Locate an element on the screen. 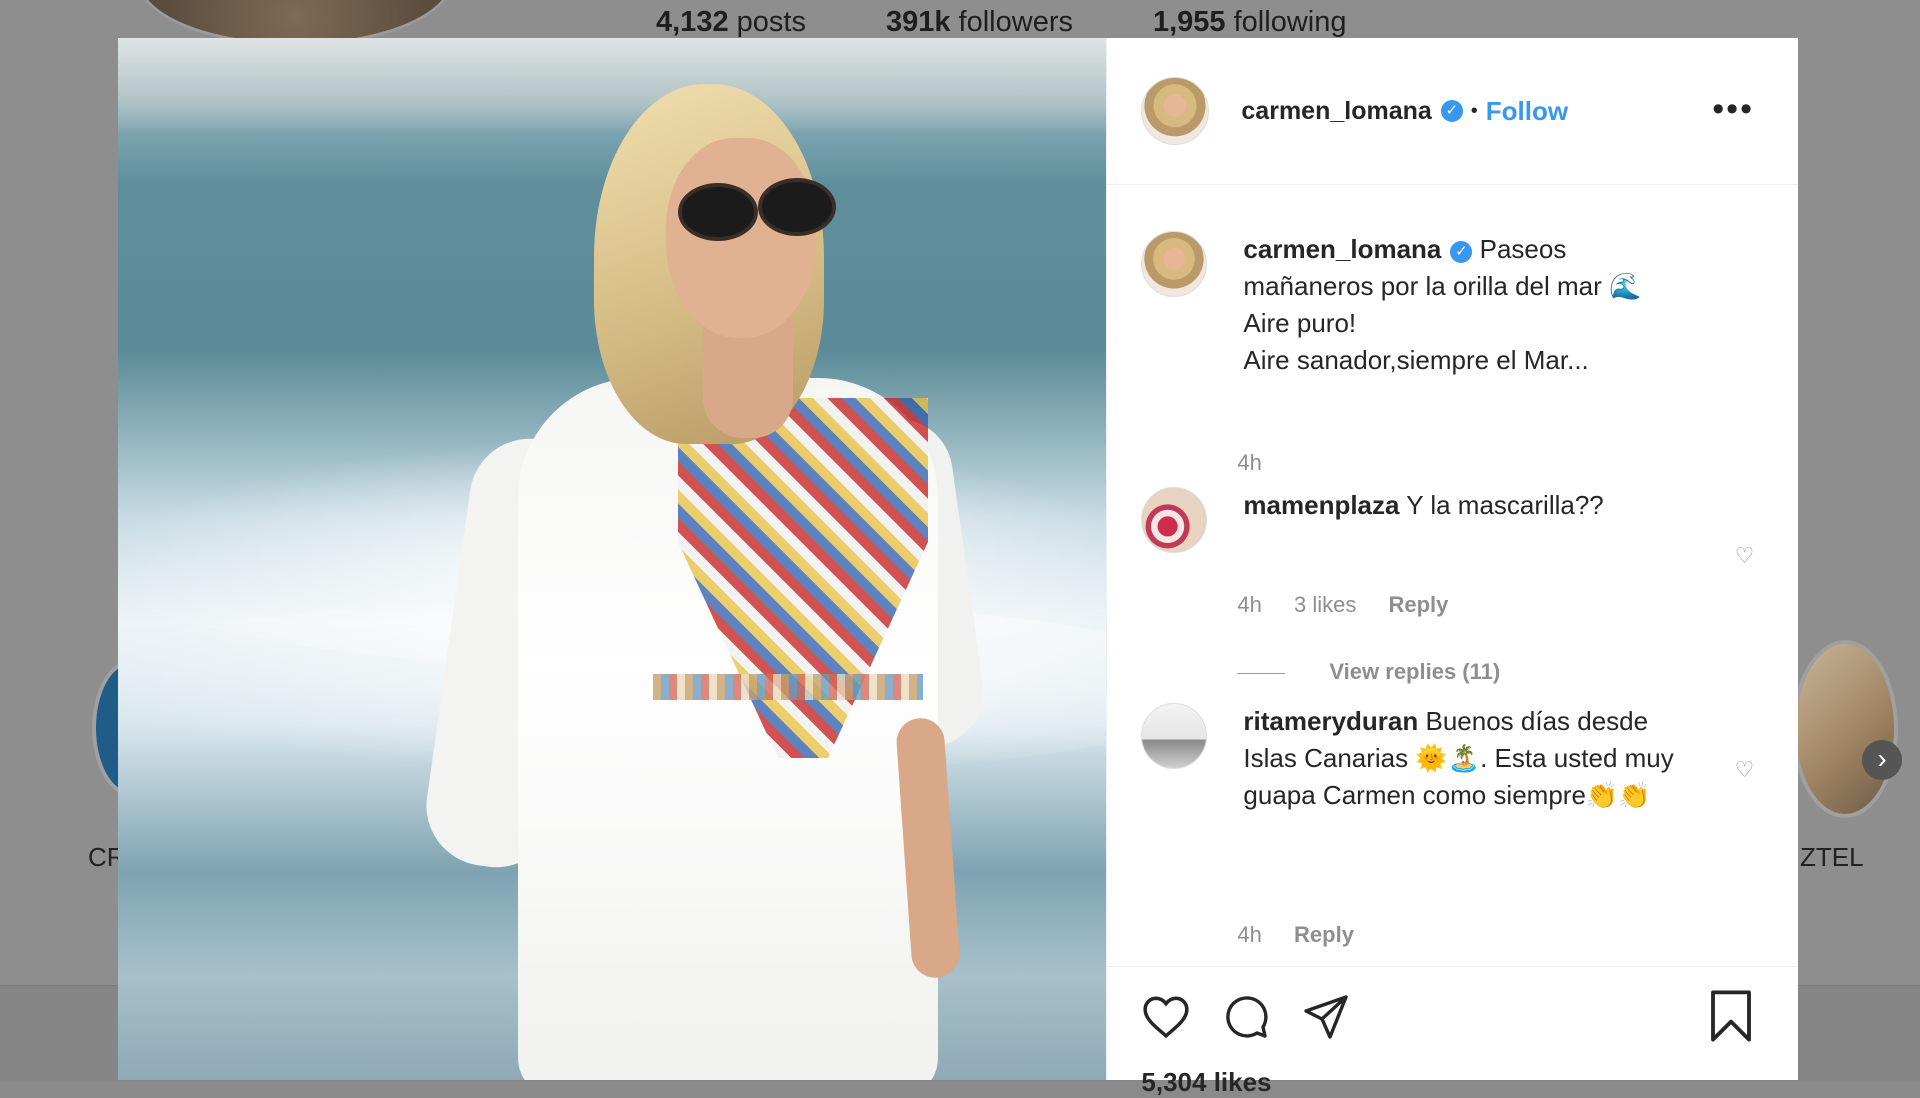 The width and height of the screenshot is (1920, 1098). view-replies-label: View replies (11) is located at coordinates (1415, 671).